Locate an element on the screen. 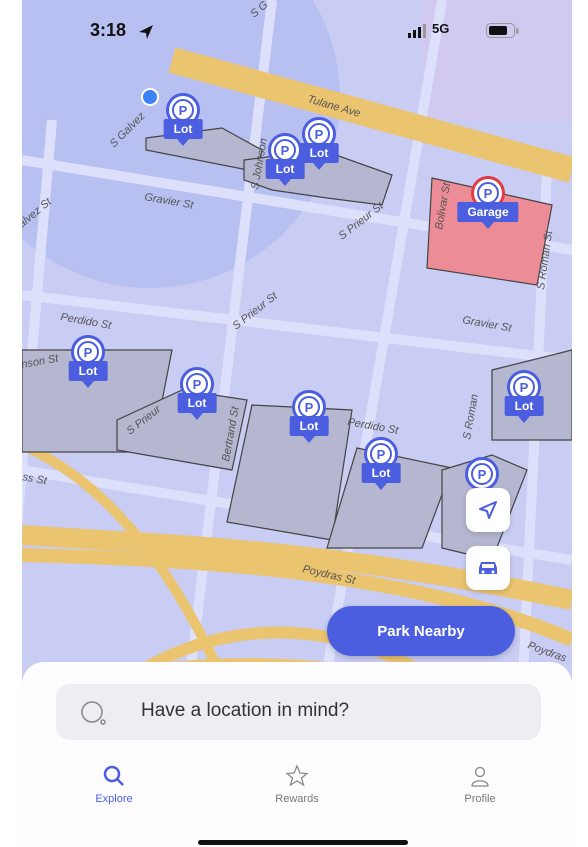 The height and width of the screenshot is (847, 588). tab-profile: Profile is located at coordinates (480, 784).